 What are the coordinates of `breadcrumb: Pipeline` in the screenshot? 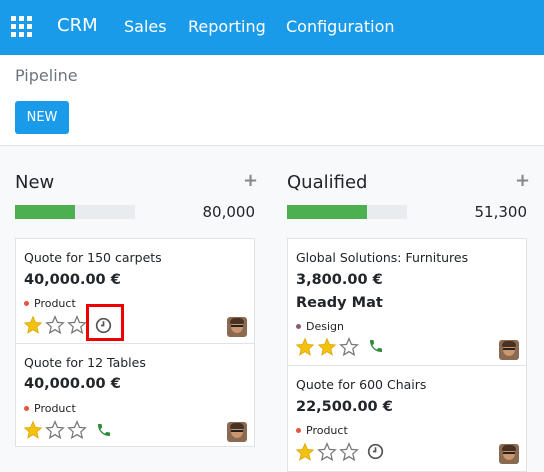 It's located at (46, 75).